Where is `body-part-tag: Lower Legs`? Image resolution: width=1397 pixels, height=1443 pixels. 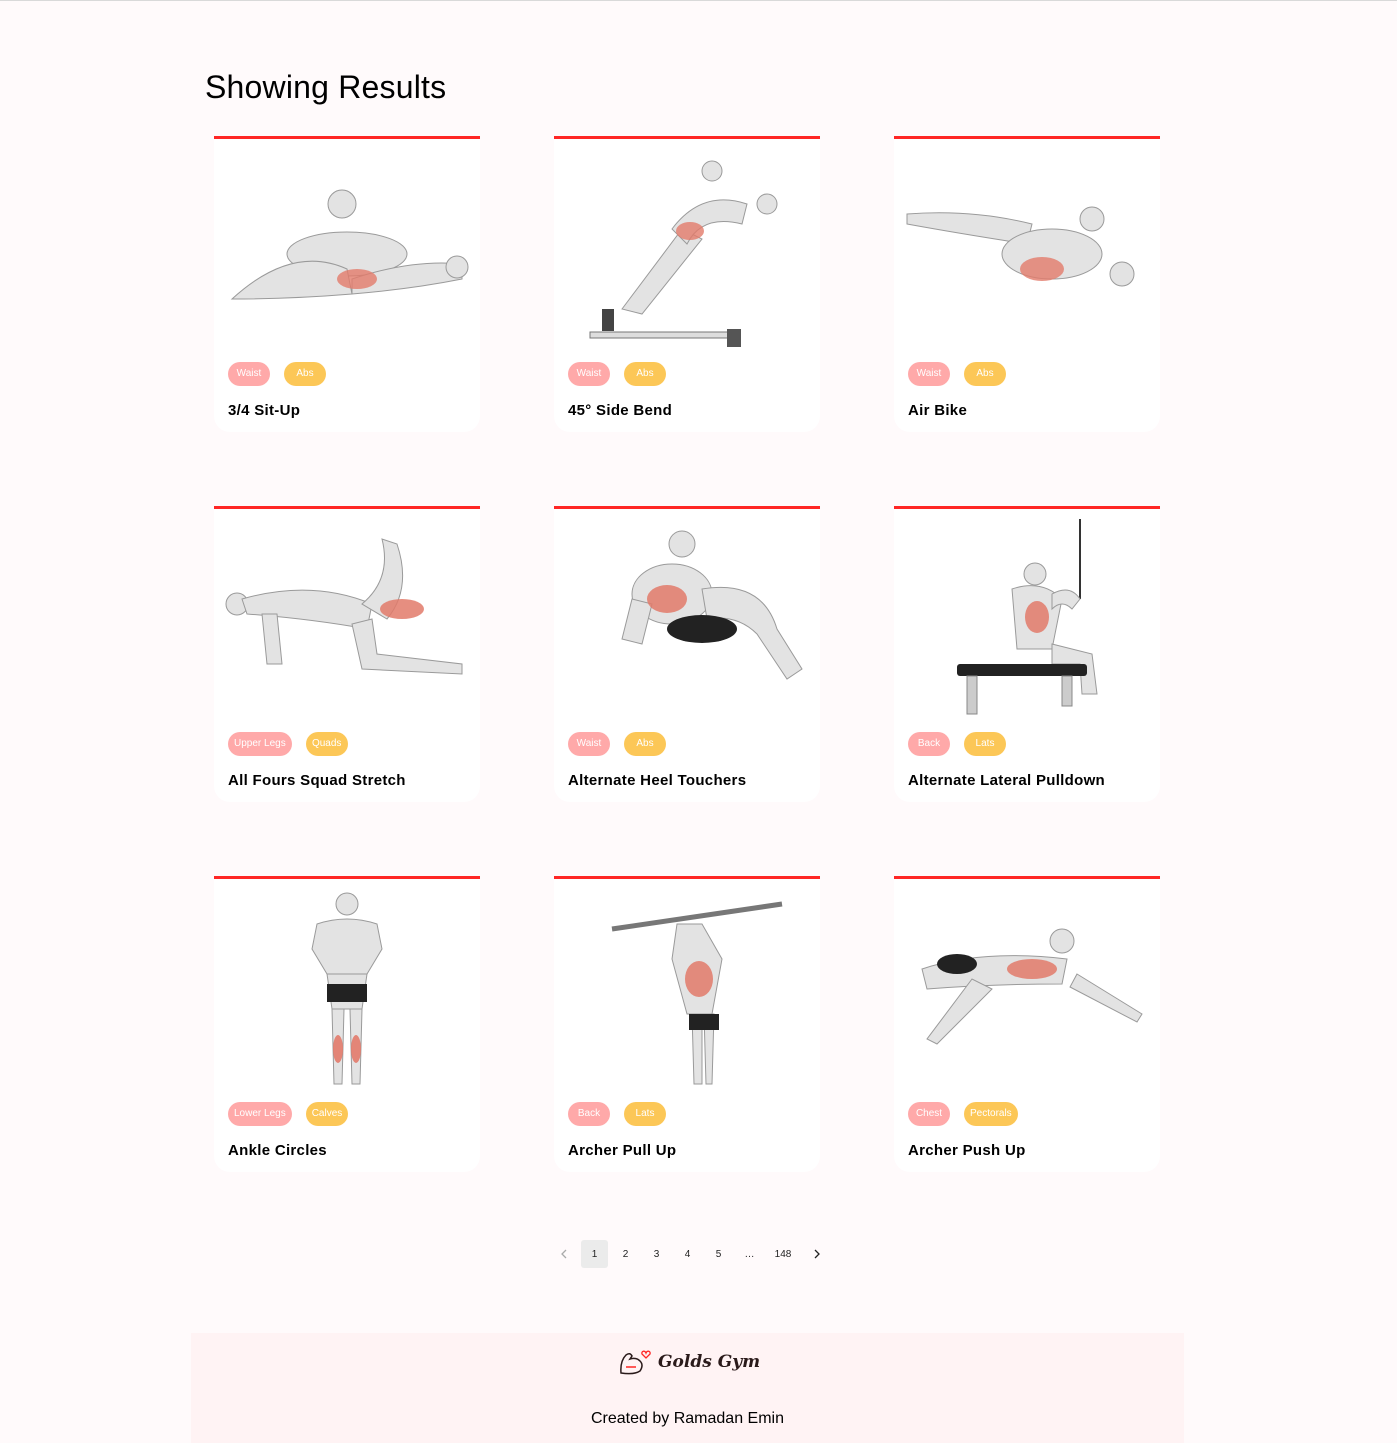
body-part-tag: Lower Legs is located at coordinates (260, 1114).